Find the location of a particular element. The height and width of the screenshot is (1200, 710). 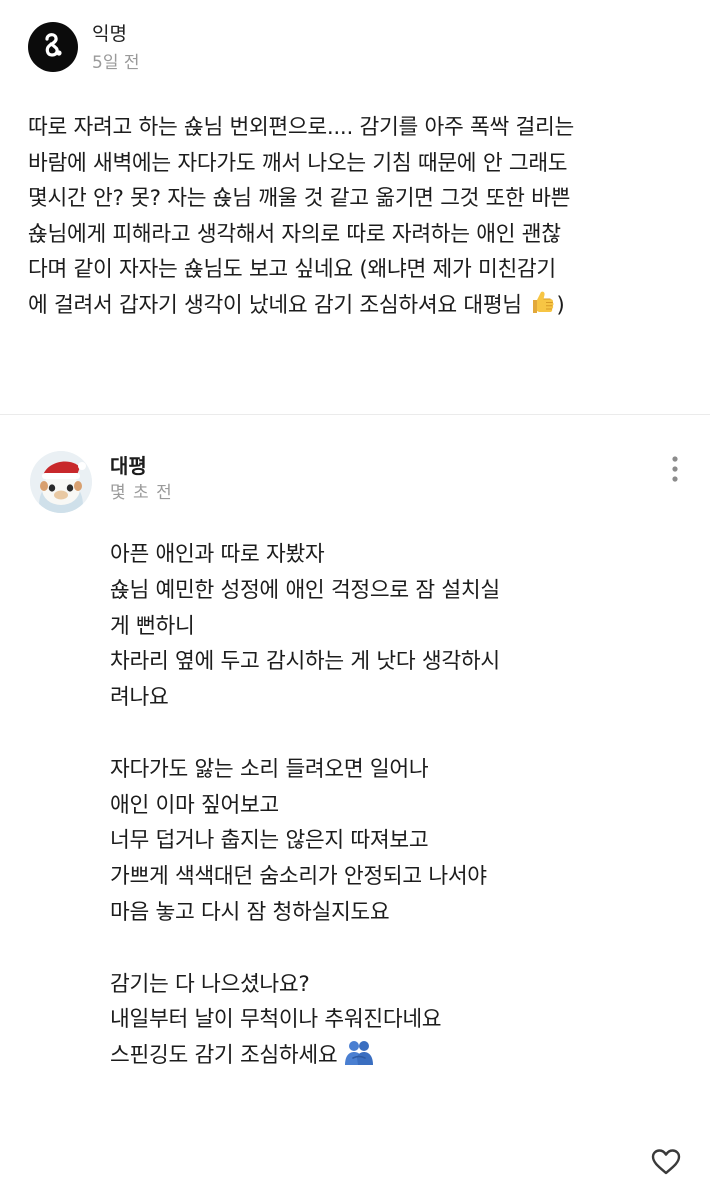

anonymous-avatar is located at coordinates (53, 47).